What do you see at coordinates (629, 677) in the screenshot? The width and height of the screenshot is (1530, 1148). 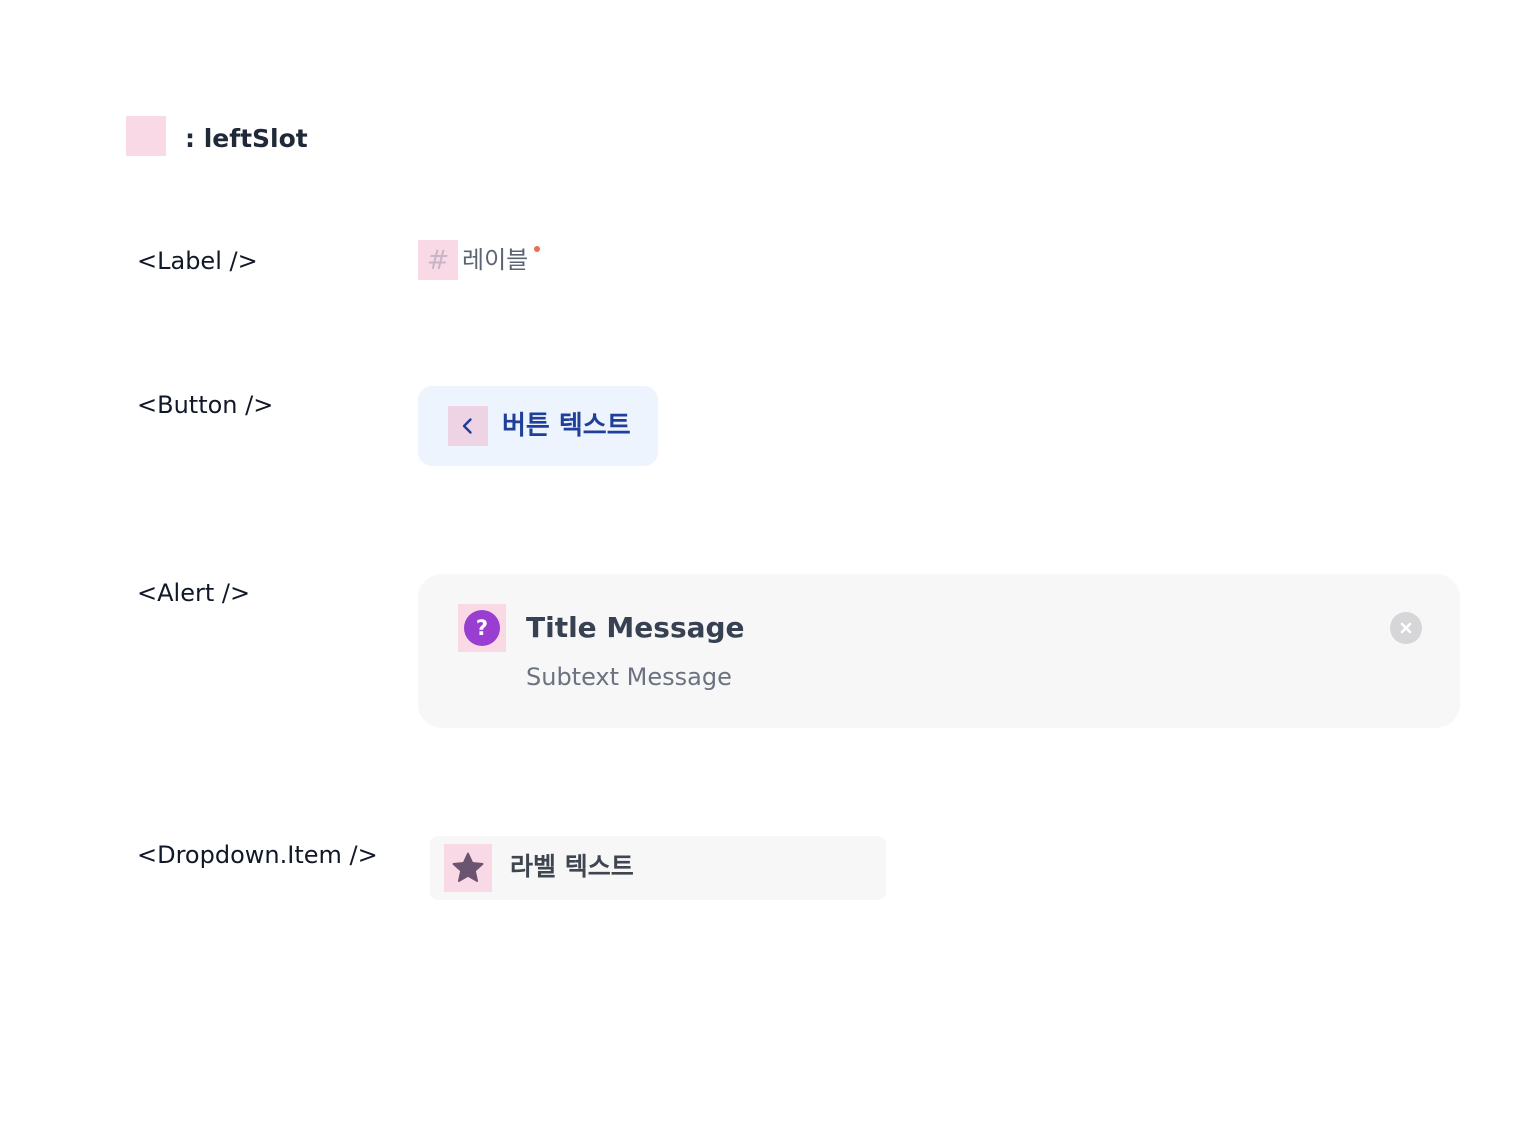 I see `alert-subtext: Subtext Message` at bounding box center [629, 677].